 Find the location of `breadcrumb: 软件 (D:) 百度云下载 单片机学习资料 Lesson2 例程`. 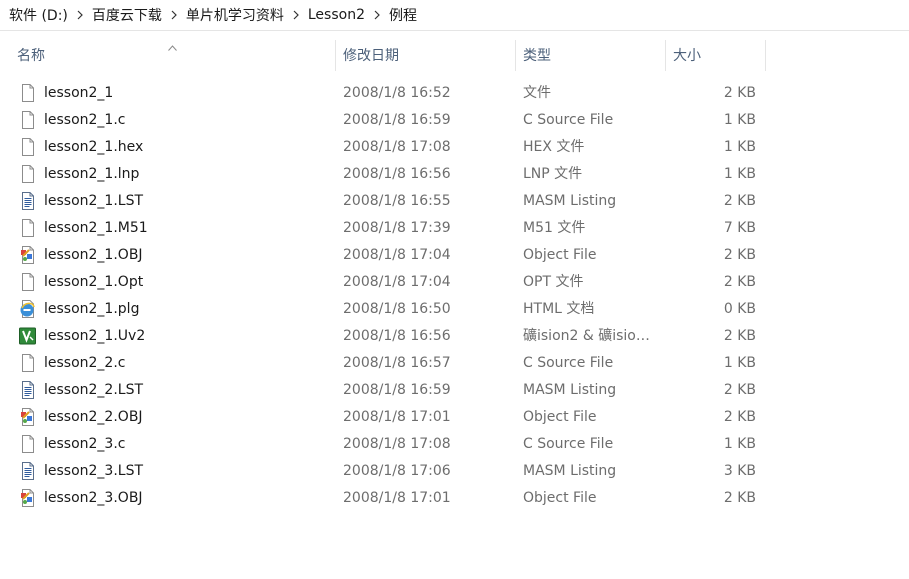

breadcrumb: 软件 (D:) 百度云下载 单片机学习资料 Lesson2 例程 is located at coordinates (454, 15).